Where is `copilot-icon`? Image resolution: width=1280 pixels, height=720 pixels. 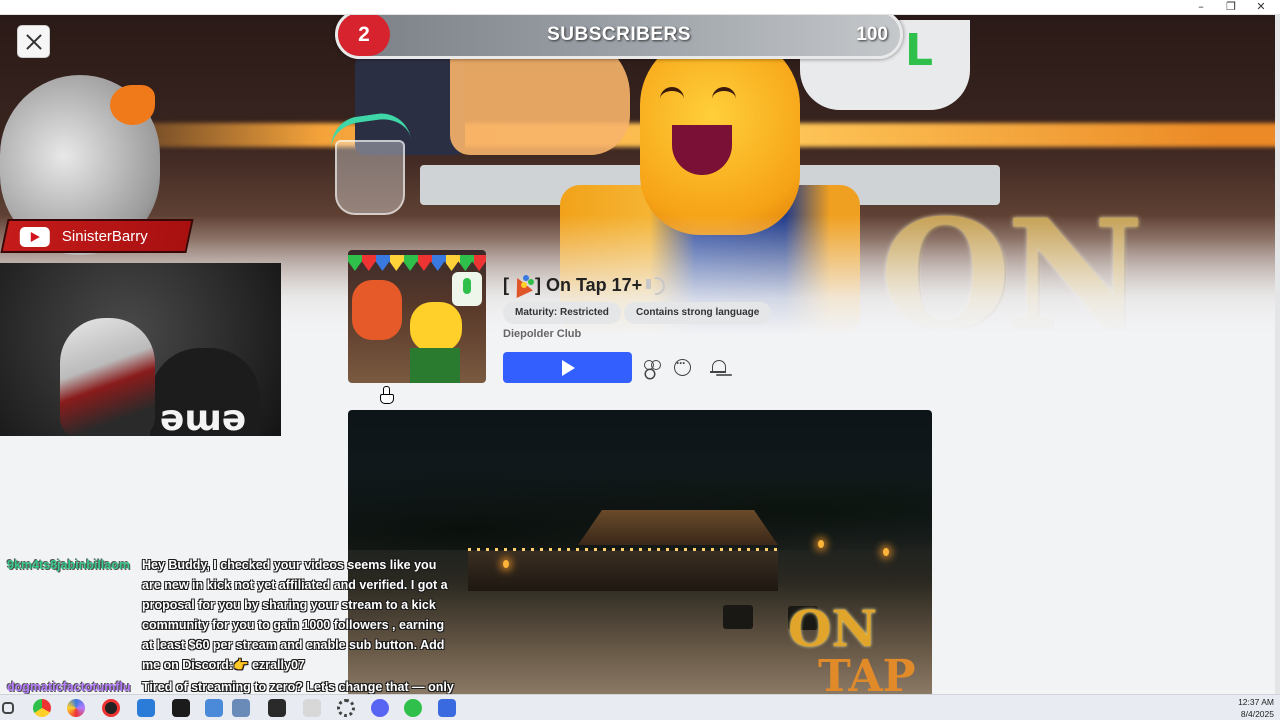 copilot-icon is located at coordinates (76, 708).